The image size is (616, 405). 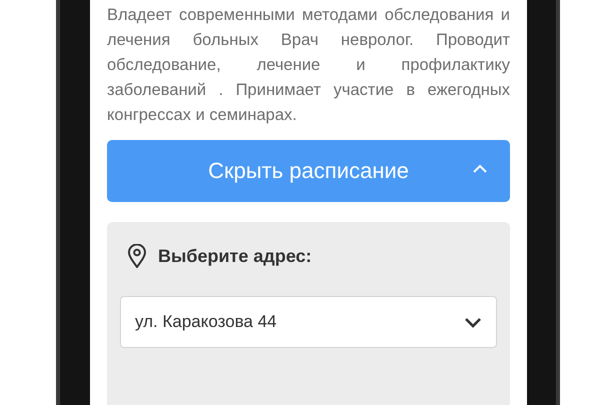 I want to click on chevron-down-icon, so click(x=473, y=322).